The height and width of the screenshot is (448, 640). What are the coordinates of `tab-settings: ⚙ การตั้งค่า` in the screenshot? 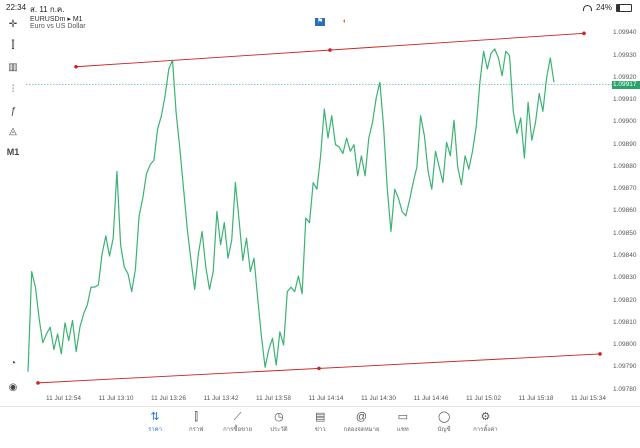 It's located at (485, 422).